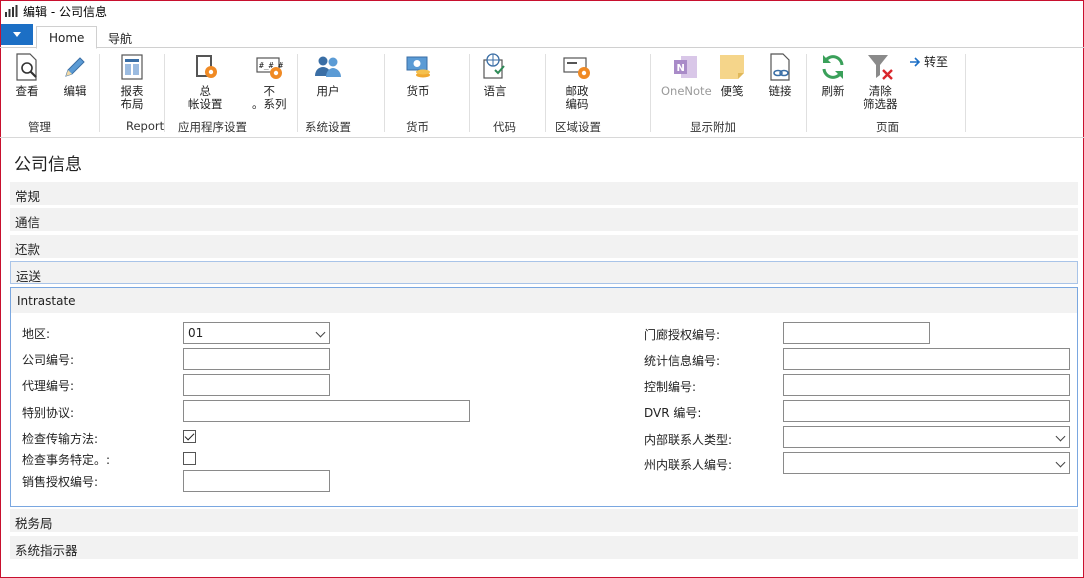 The width and height of the screenshot is (1084, 578). I want to click on group-label-codes: 代码, so click(504, 127).